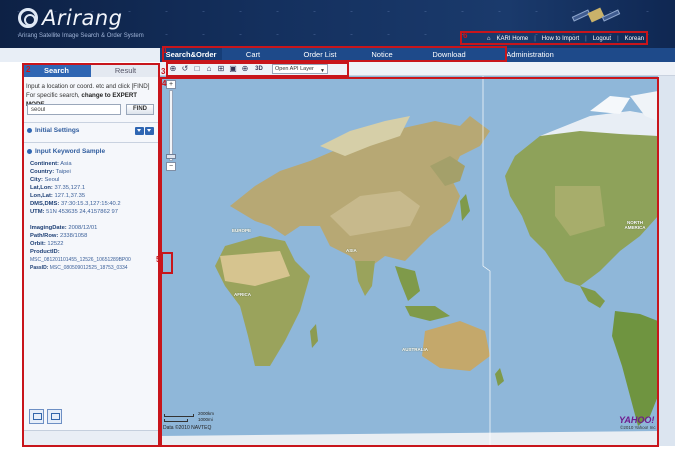 This screenshot has width=675, height=460. What do you see at coordinates (158, 259) in the screenshot?
I see `annotation-number-5: 5` at bounding box center [158, 259].